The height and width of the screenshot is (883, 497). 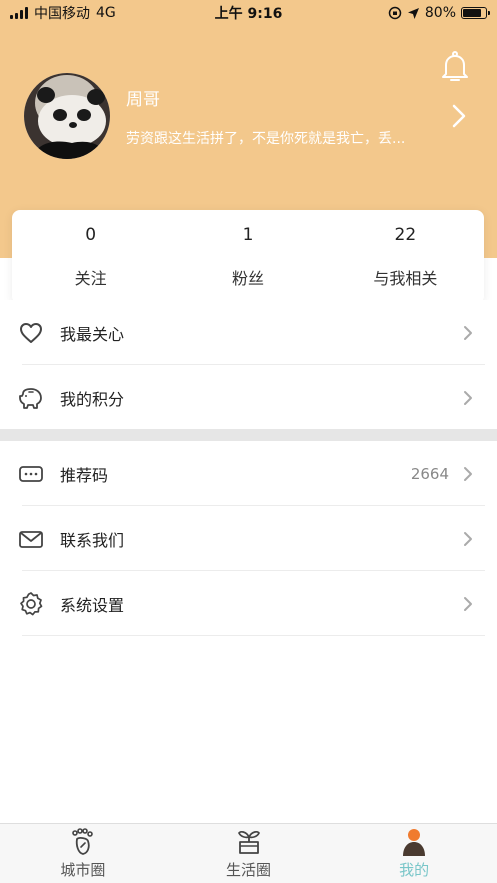 I want to click on menu-item-contact-us: 联系我们, so click(x=248, y=538).